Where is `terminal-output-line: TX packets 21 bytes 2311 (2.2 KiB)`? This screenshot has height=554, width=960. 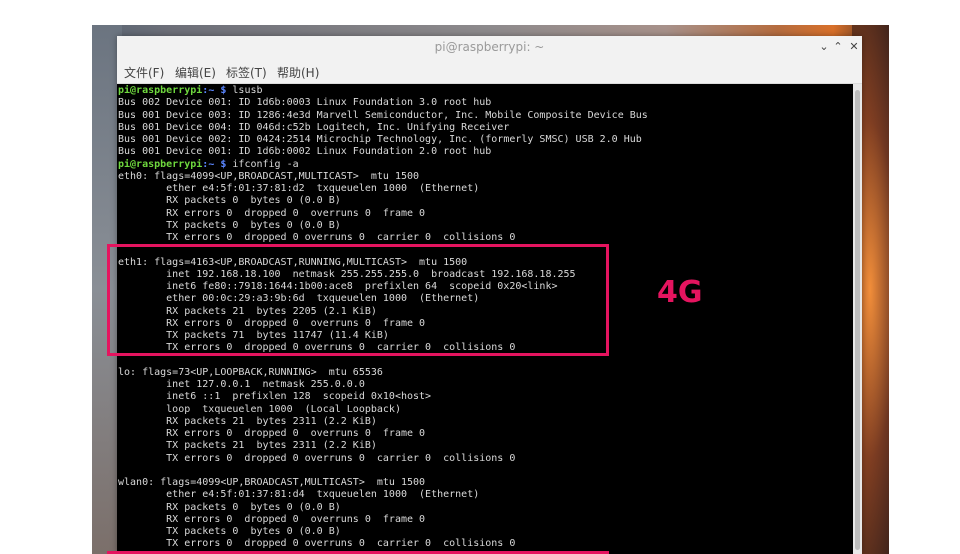
terminal-output-line: TX packets 21 bytes 2311 (2.2 KiB) is located at coordinates (247, 446).